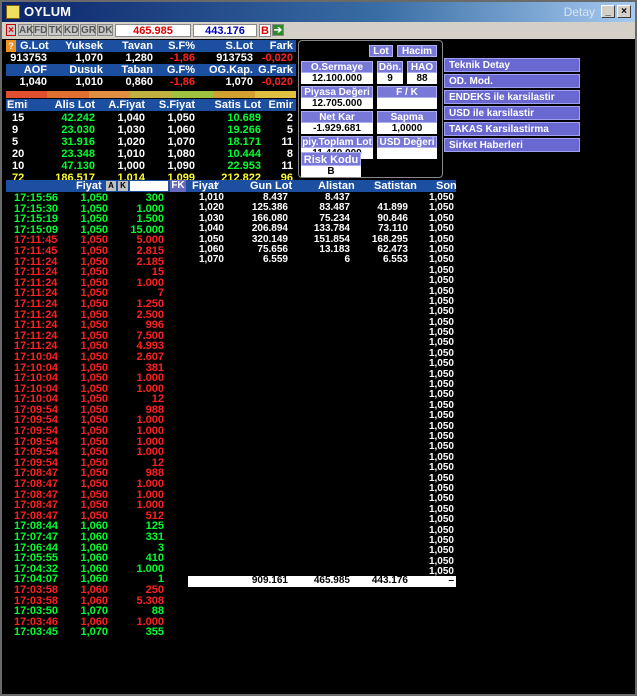 This screenshot has width=637, height=696. I want to click on trades-k-button: K, so click(123, 186).